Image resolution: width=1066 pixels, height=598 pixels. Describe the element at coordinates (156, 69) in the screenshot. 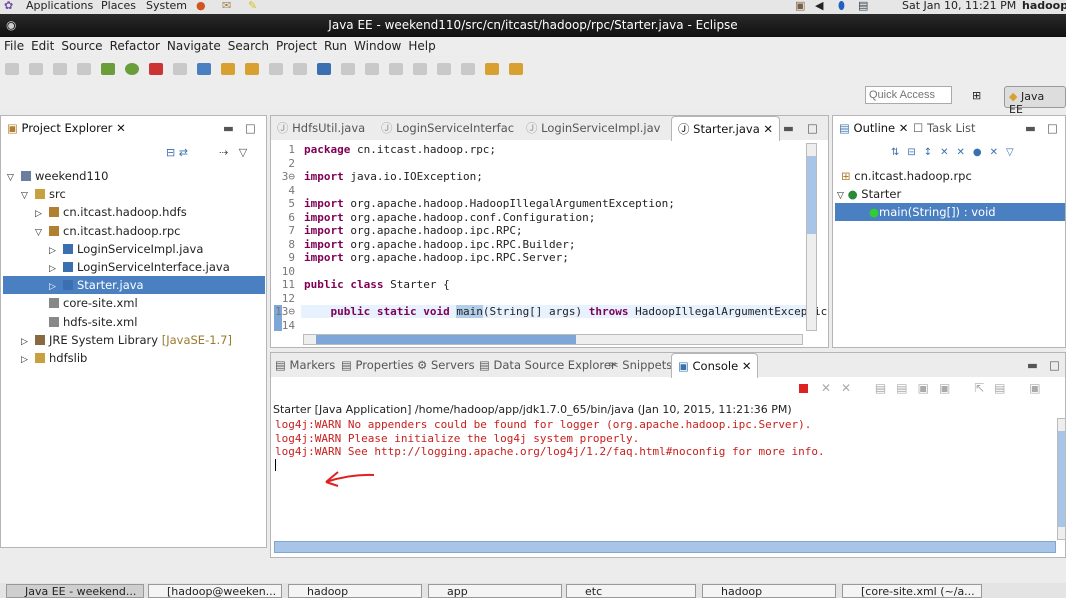

I see `run-external-icon` at that location.